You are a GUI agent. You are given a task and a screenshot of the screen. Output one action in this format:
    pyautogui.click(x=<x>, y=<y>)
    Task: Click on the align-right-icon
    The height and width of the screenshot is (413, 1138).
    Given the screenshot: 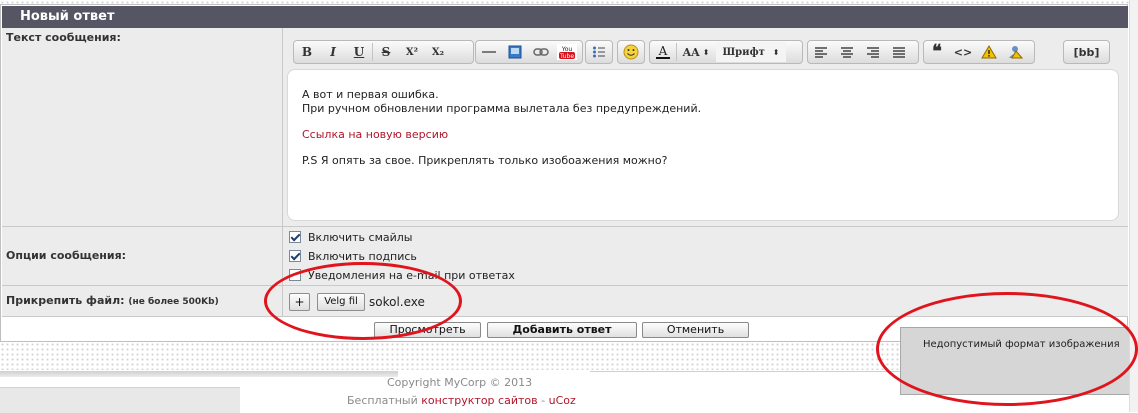 What is the action you would take?
    pyautogui.click(x=873, y=52)
    